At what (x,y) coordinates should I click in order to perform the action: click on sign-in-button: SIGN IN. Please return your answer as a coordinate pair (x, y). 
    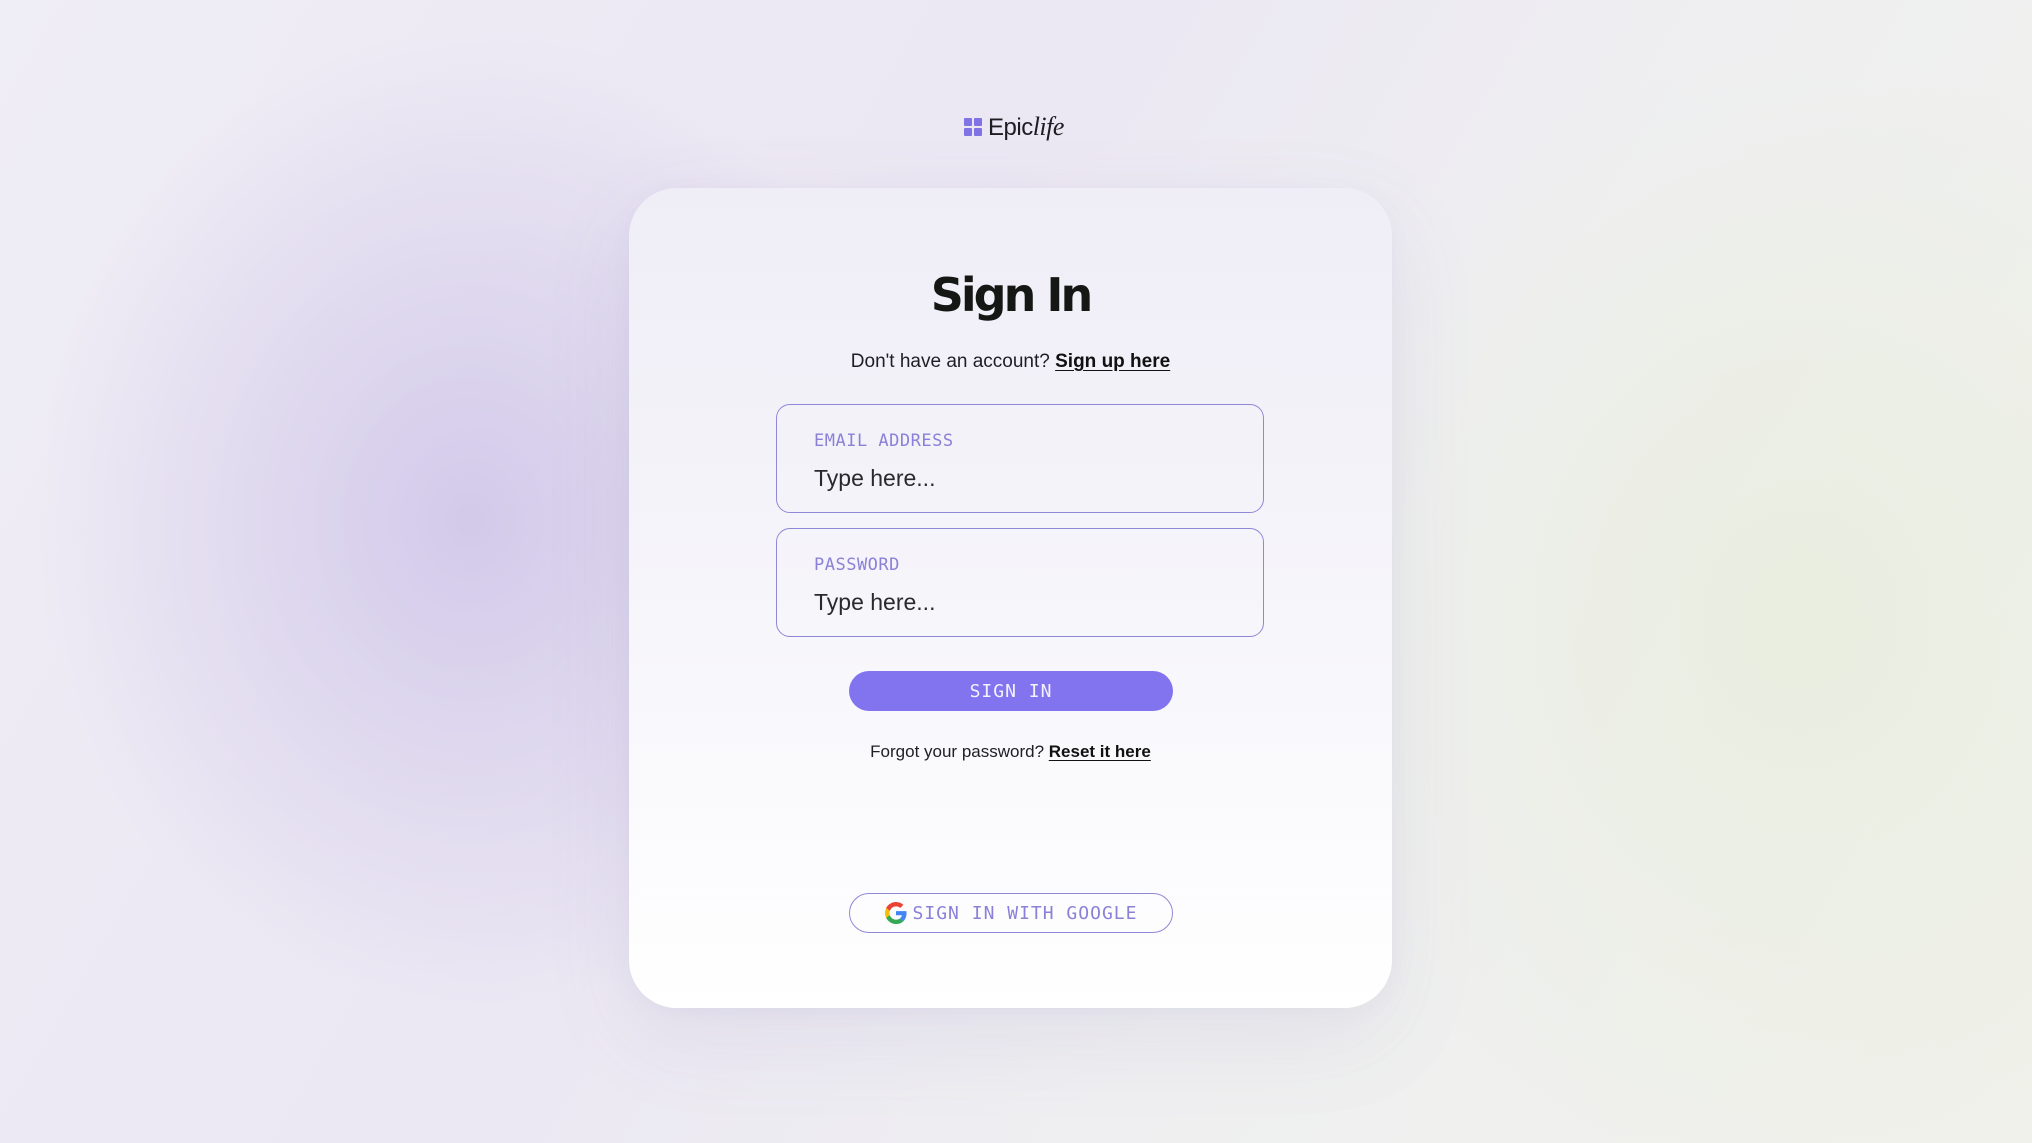
    Looking at the image, I should click on (1011, 691).